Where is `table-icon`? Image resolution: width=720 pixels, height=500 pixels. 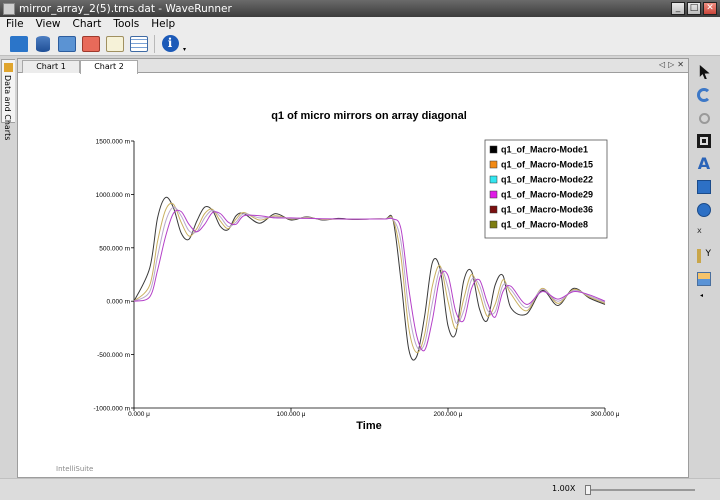 table-icon is located at coordinates (139, 43).